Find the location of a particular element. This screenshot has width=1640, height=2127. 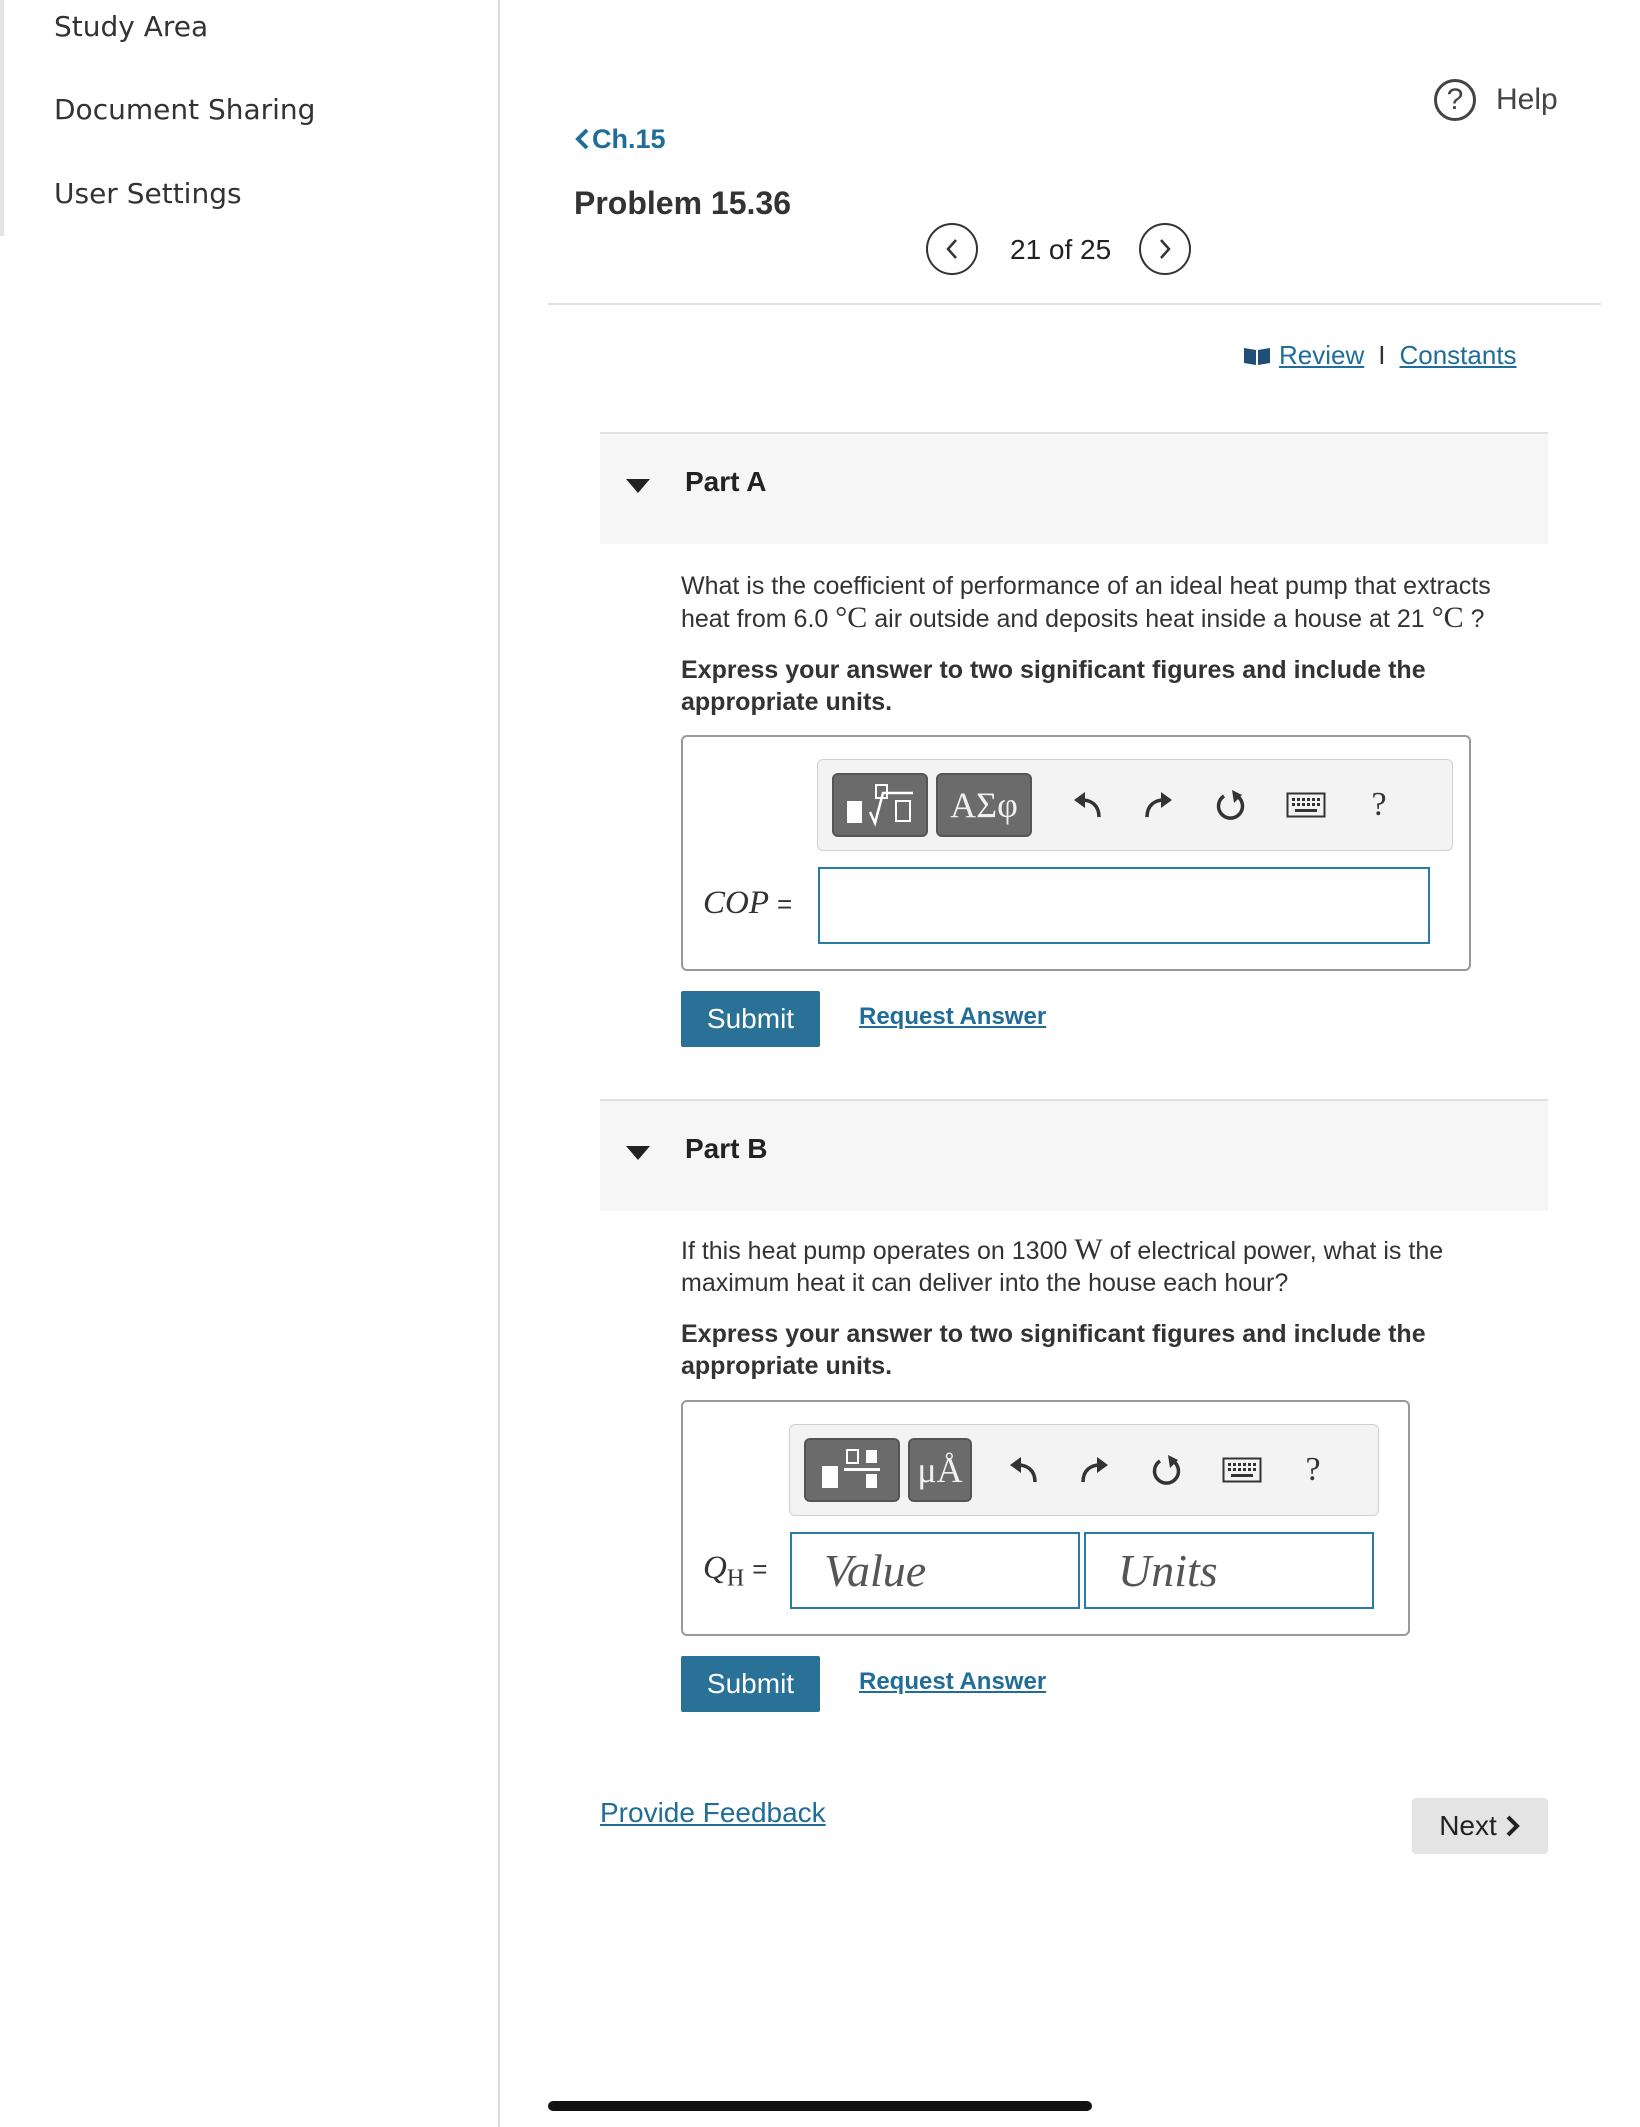

next-button: Next is located at coordinates (1480, 1826).